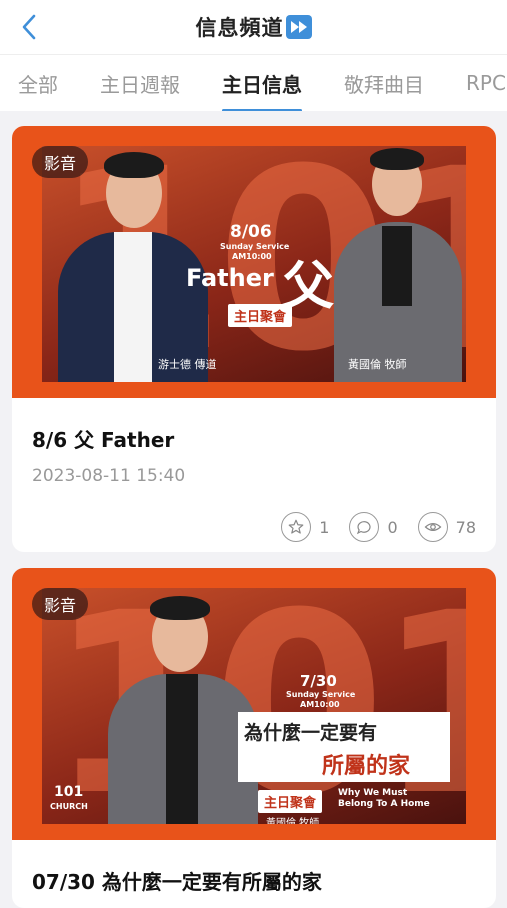 The height and width of the screenshot is (908, 507). Describe the element at coordinates (103, 438) in the screenshot. I see `card-title: 8/6 父 Father` at that location.